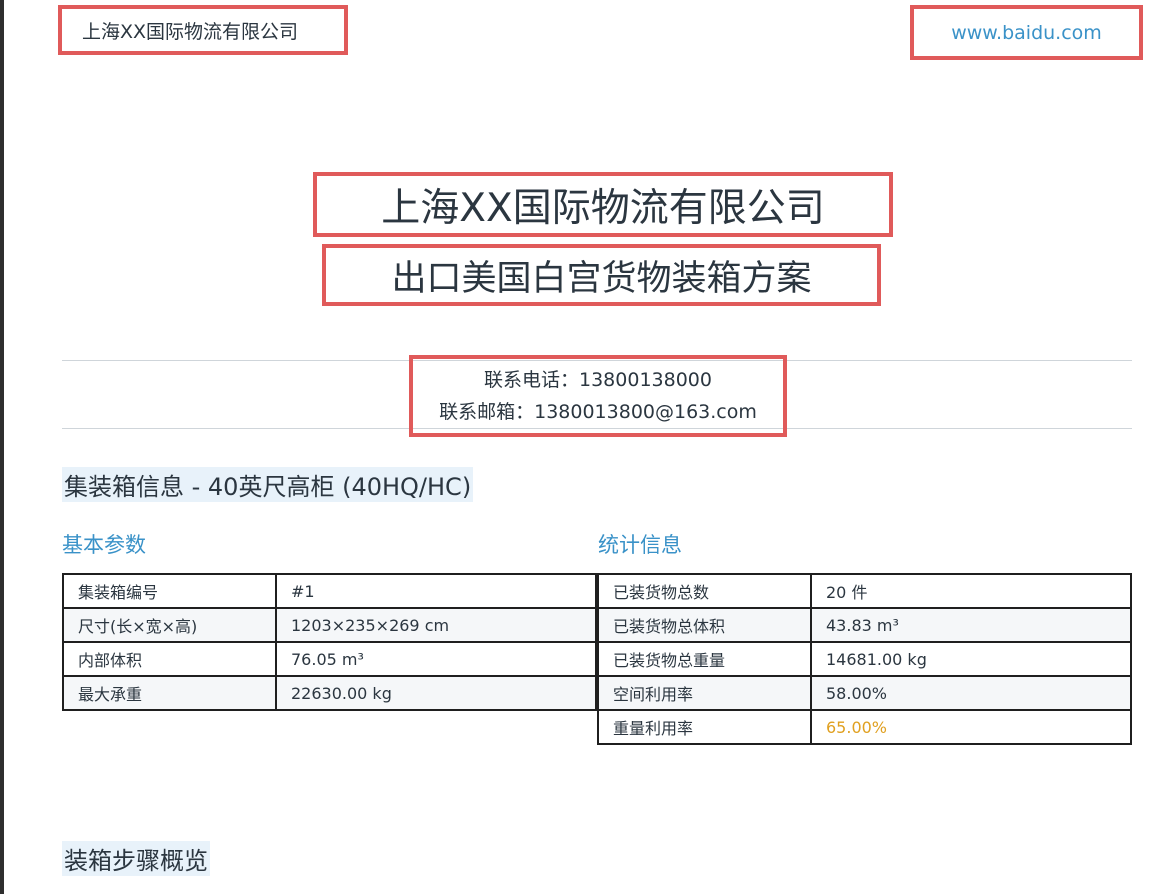 Image resolution: width=1173 pixels, height=894 pixels. I want to click on table-row: 已装货物总重量 14681.00 kg, so click(864, 659).